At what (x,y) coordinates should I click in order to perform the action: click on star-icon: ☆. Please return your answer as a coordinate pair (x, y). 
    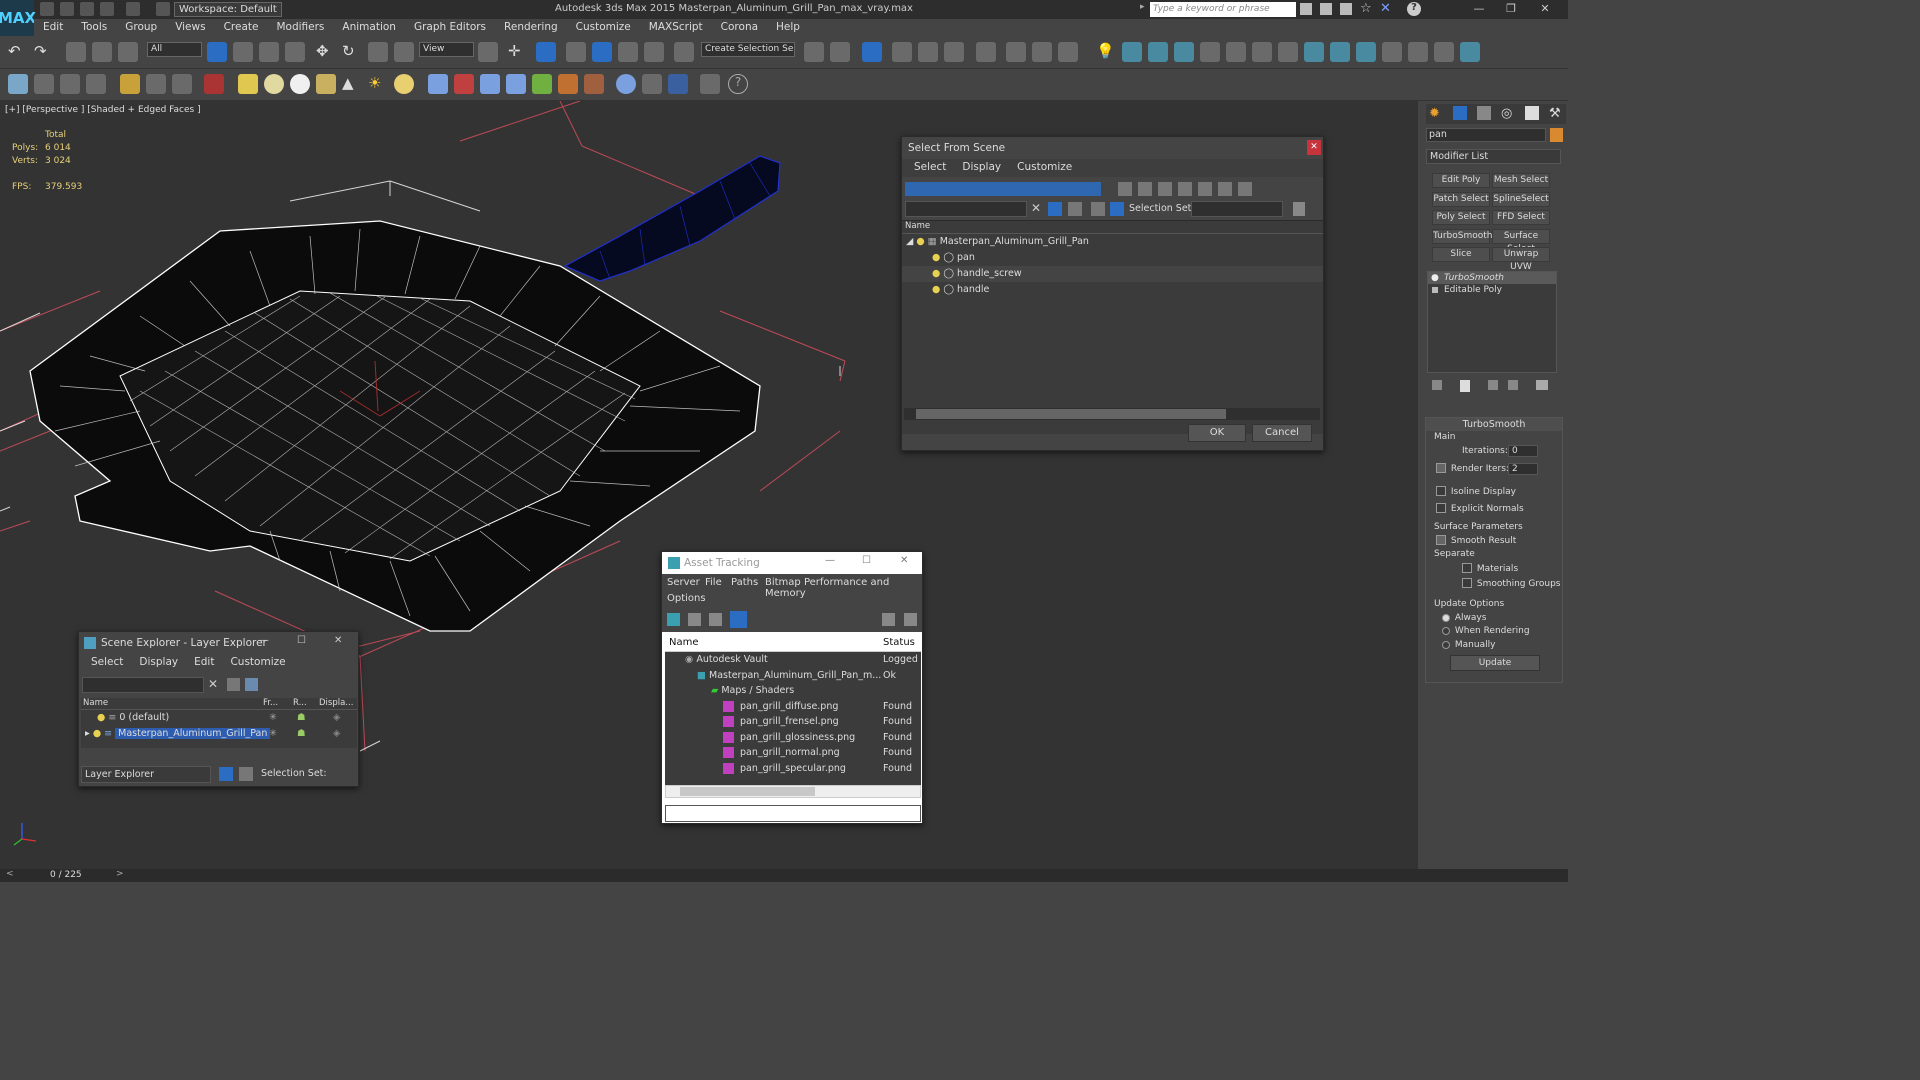
    Looking at the image, I should click on (1366, 8).